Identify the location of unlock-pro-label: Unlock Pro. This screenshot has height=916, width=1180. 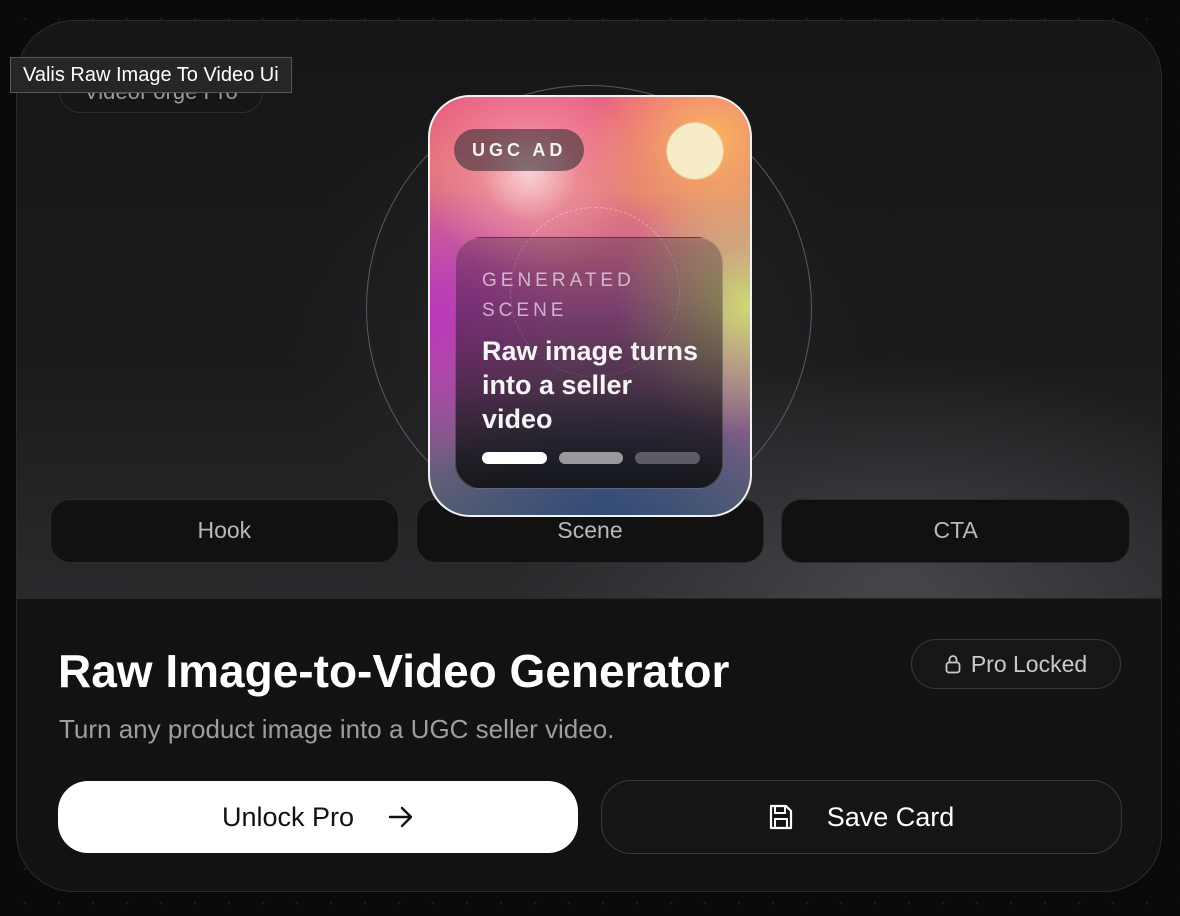
(288, 816).